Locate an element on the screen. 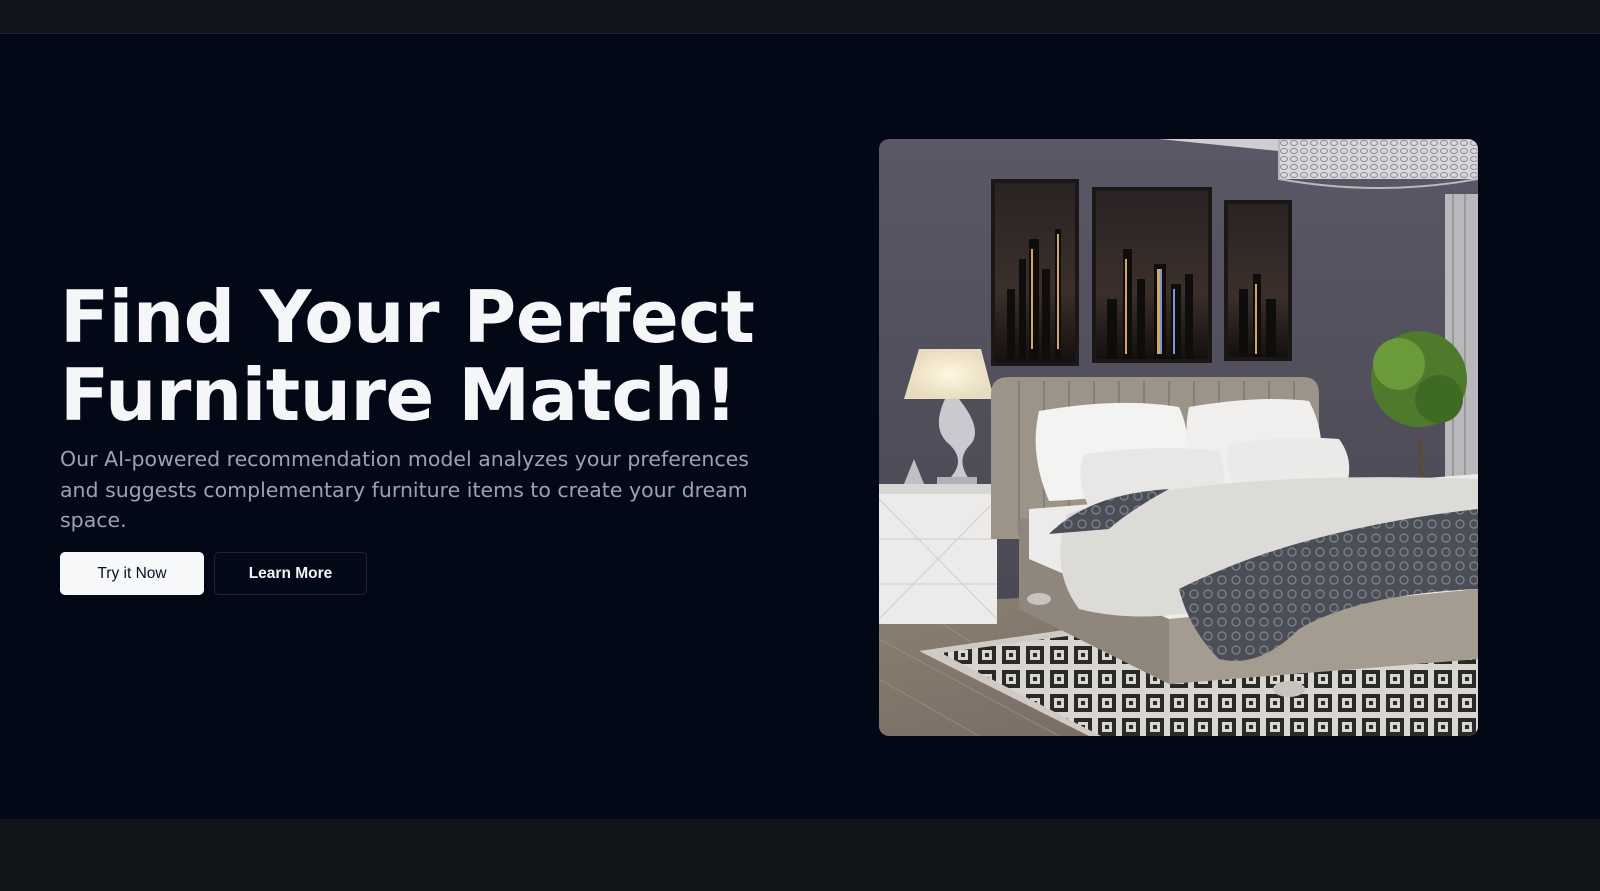 The width and height of the screenshot is (1600, 891). hero-headline: Find Your Perfect Furniture Match! is located at coordinates (455, 356).